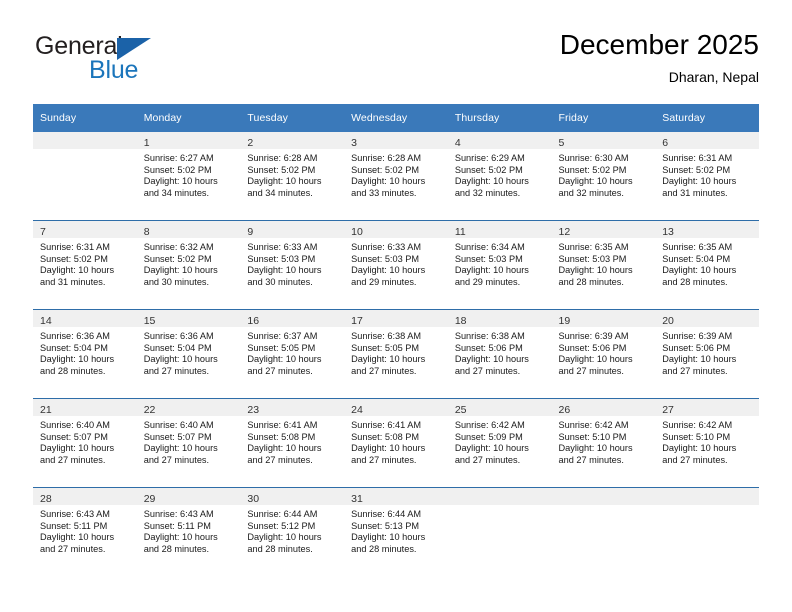  I want to click on day-number-band: 18, so click(499, 318).